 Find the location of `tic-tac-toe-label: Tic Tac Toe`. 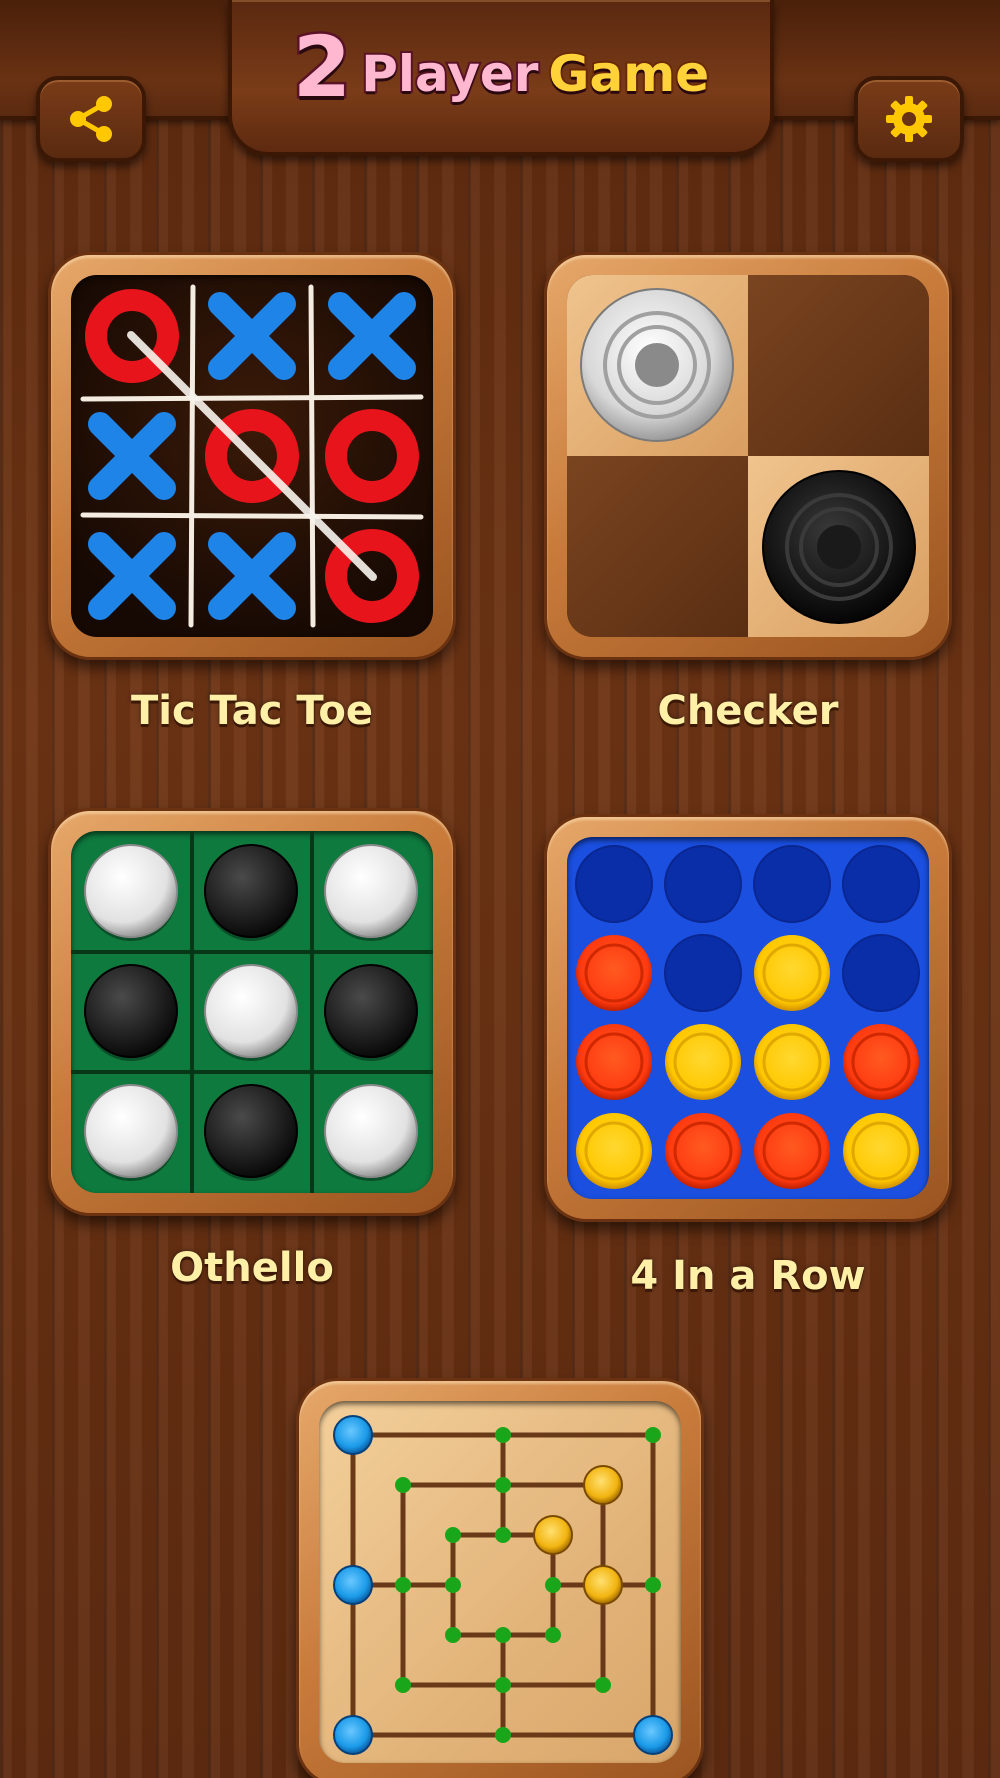

tic-tac-toe-label: Tic Tac Toe is located at coordinates (252, 711).